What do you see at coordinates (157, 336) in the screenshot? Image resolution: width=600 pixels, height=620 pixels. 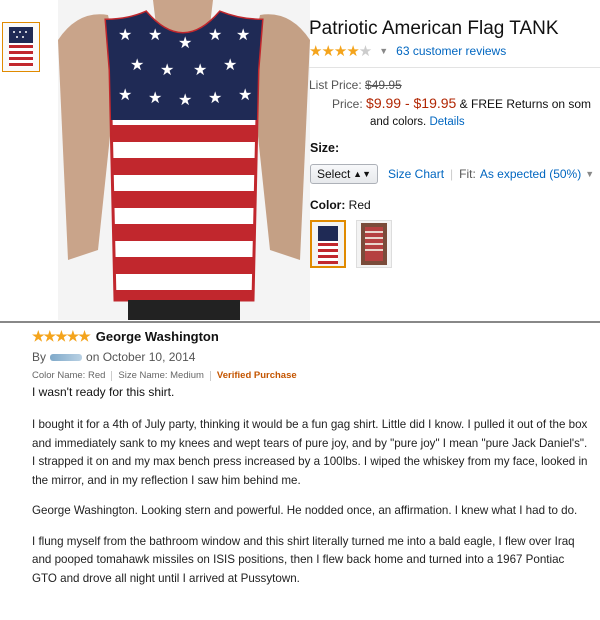 I see `review-title: George Washington` at bounding box center [157, 336].